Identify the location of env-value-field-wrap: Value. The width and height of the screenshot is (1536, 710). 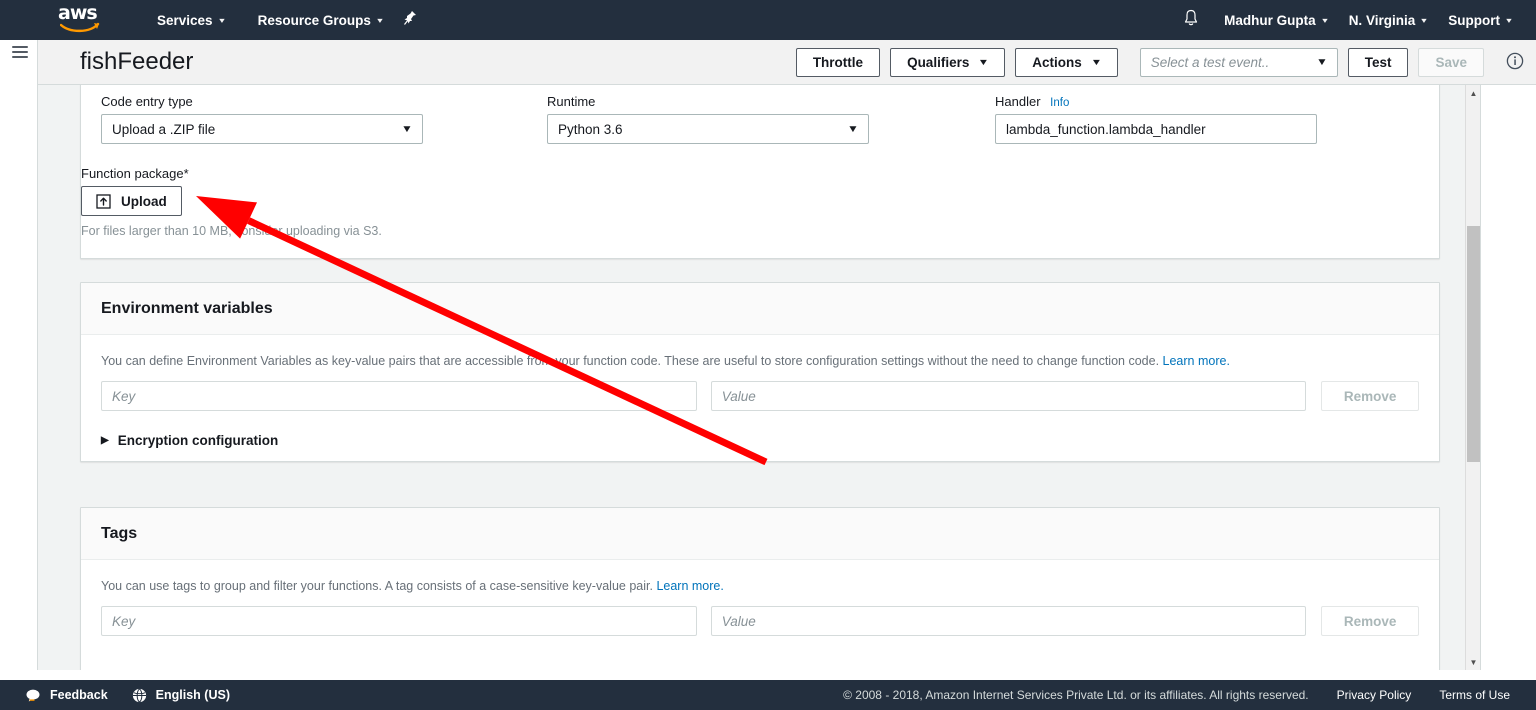
(1008, 396).